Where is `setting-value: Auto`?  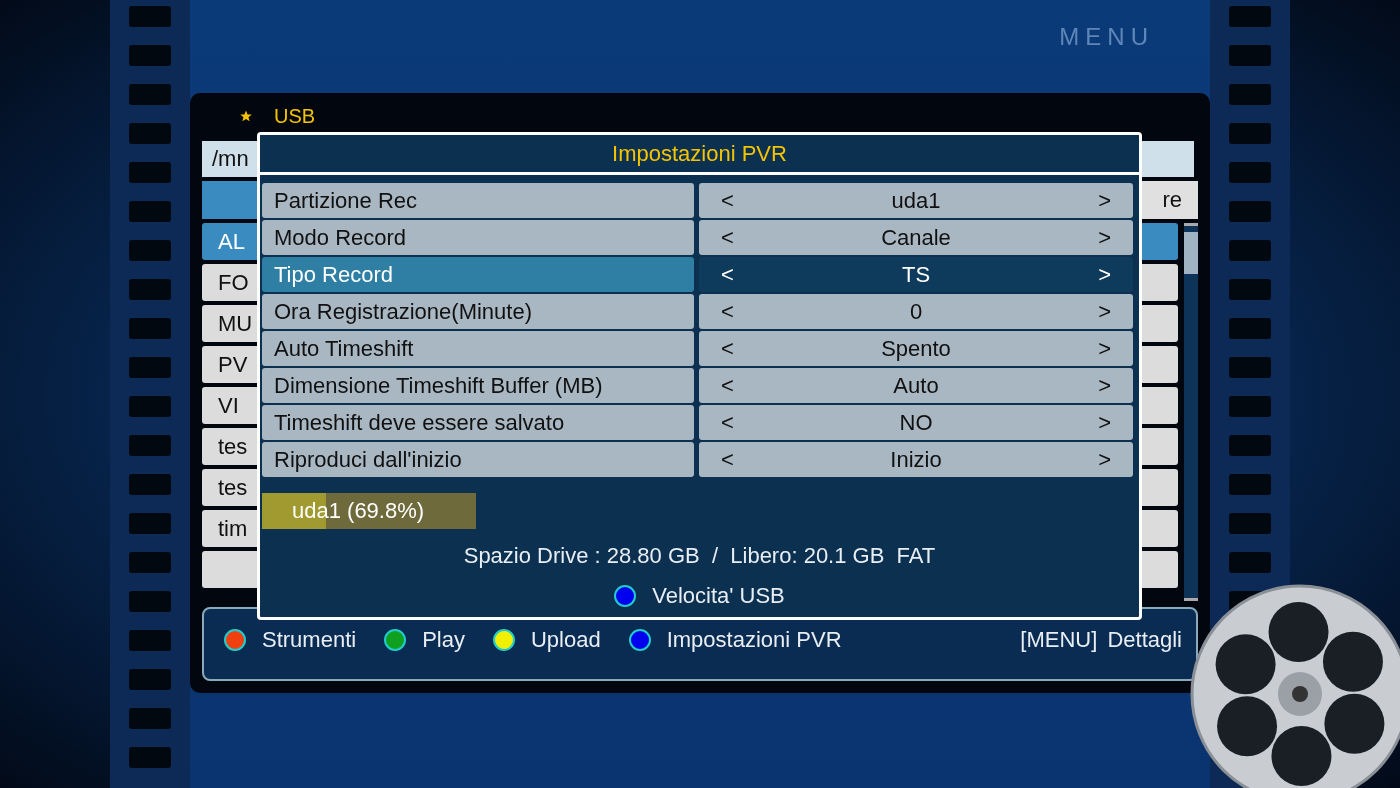
setting-value: Auto is located at coordinates (916, 385).